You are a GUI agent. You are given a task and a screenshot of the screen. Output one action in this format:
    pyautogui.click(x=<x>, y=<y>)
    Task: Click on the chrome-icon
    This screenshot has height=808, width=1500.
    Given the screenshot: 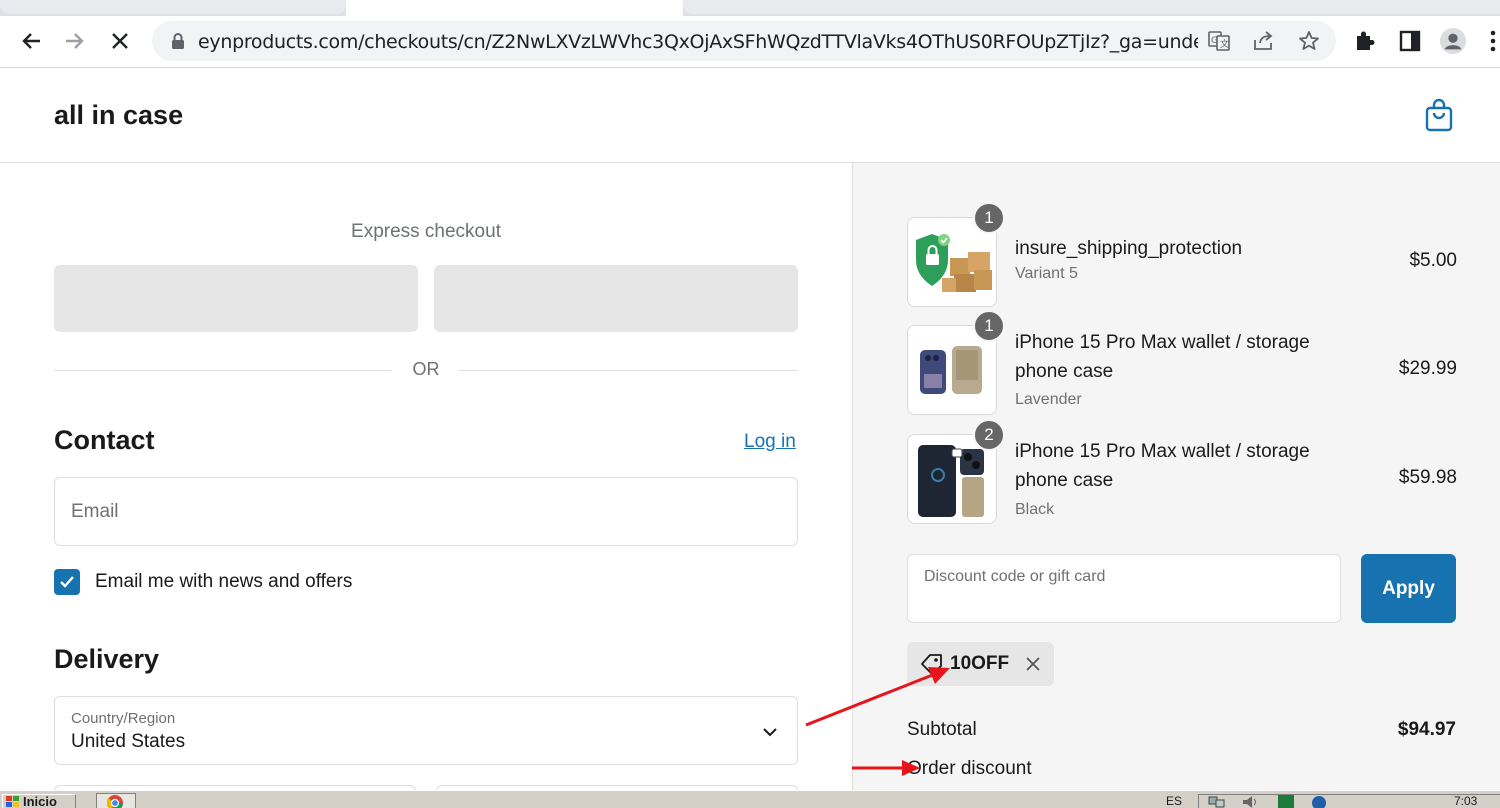 What is the action you would take?
    pyautogui.click(x=115, y=801)
    